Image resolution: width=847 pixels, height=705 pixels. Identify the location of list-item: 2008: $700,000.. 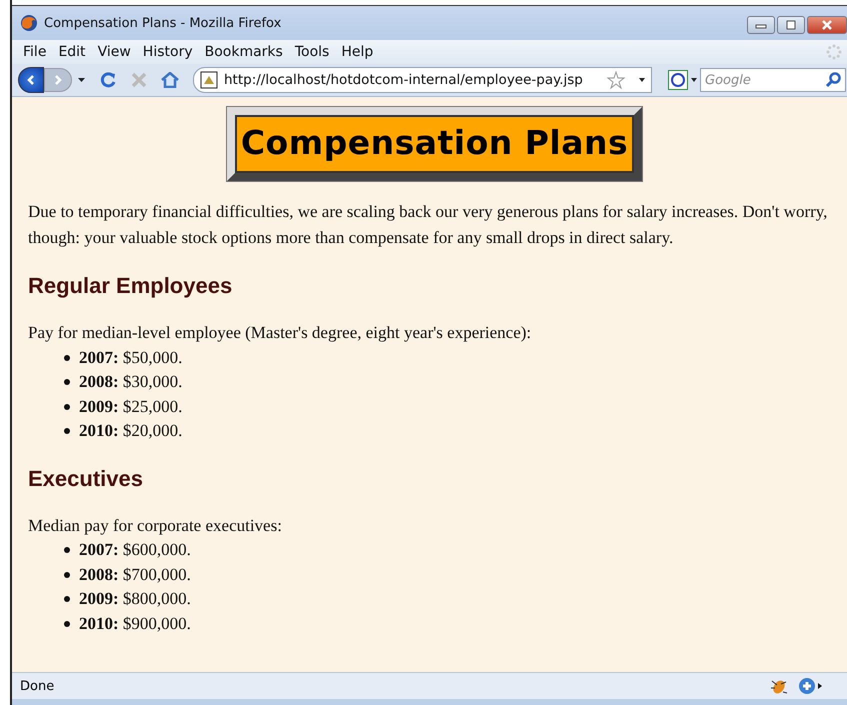
(135, 575).